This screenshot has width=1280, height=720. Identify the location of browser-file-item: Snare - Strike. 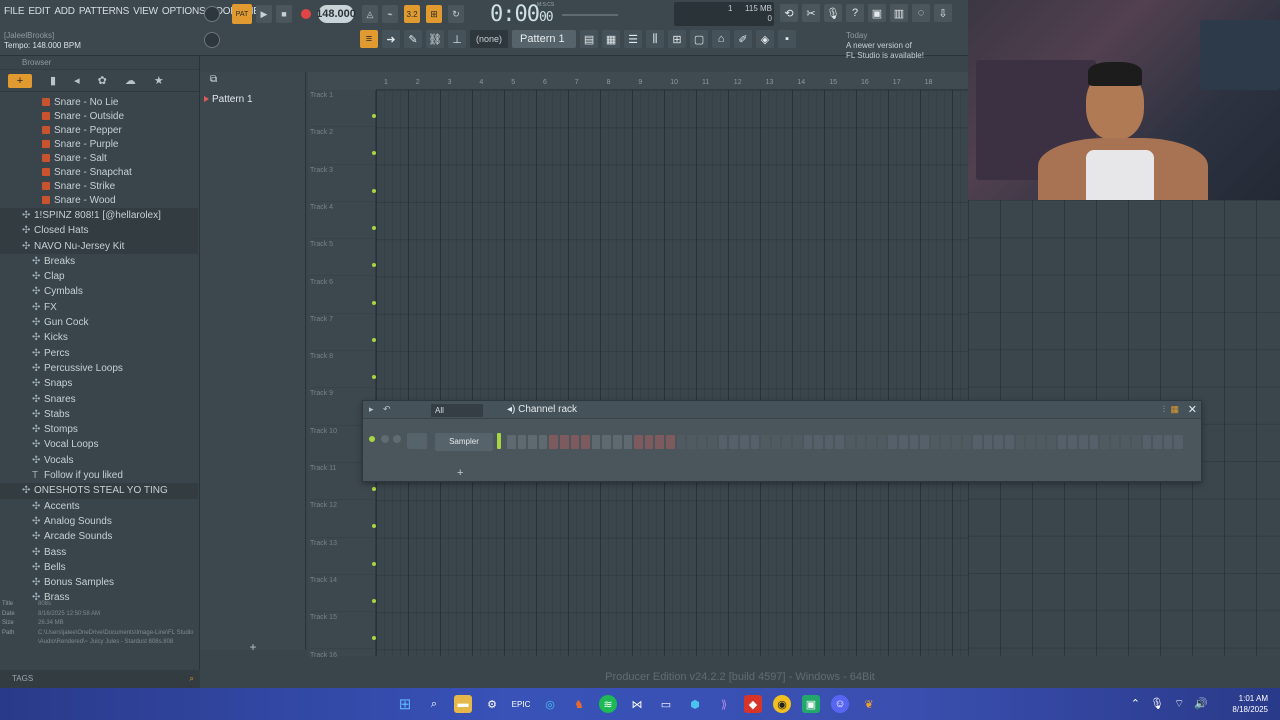
(99, 187).